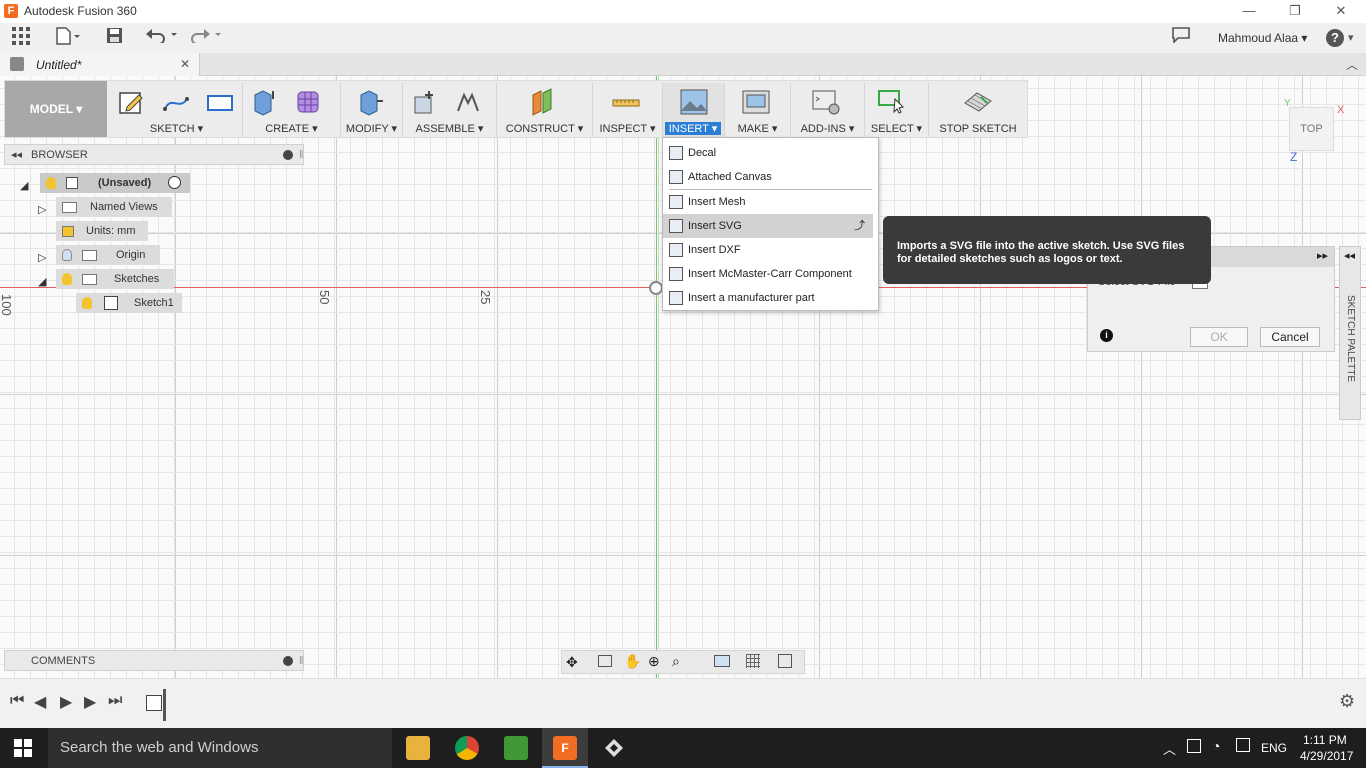 Image resolution: width=1366 pixels, height=768 pixels. Describe the element at coordinates (1216, 746) in the screenshot. I see `wifi-icon: ◔` at that location.